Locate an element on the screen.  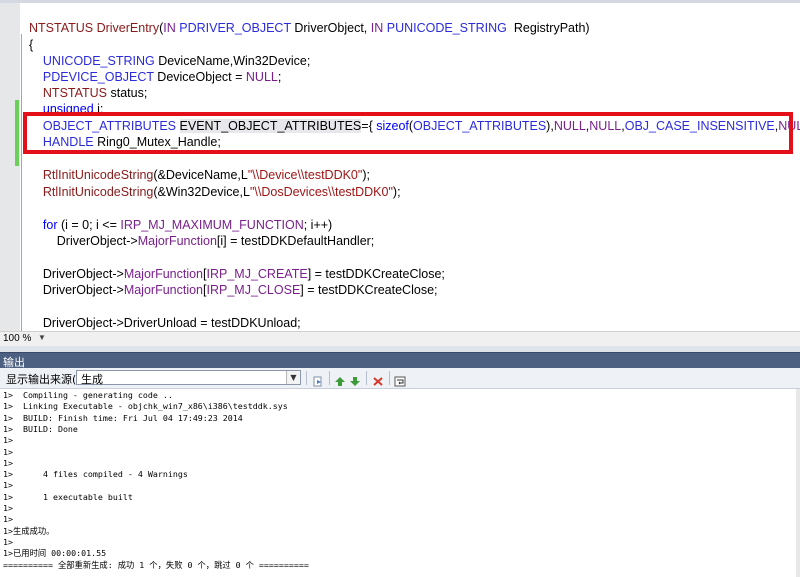
word-wrap-button is located at coordinates (400, 379).